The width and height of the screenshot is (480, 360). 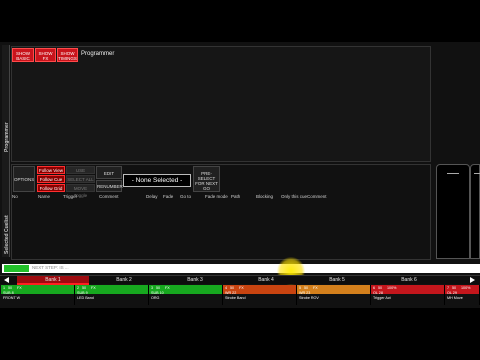 What do you see at coordinates (38, 295) in the screenshot?
I see `playback-1: 1 50 FX SUB 8 FRONT W` at bounding box center [38, 295].